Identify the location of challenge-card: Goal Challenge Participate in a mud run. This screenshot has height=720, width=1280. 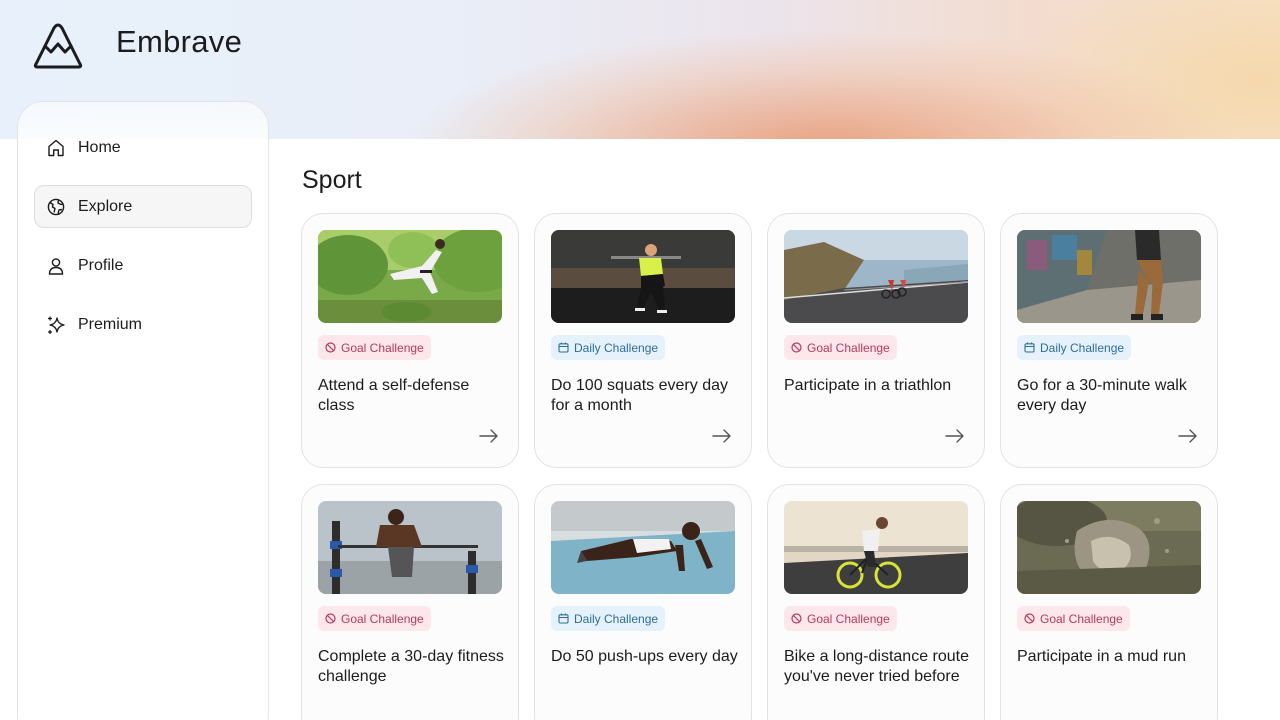
(1109, 602).